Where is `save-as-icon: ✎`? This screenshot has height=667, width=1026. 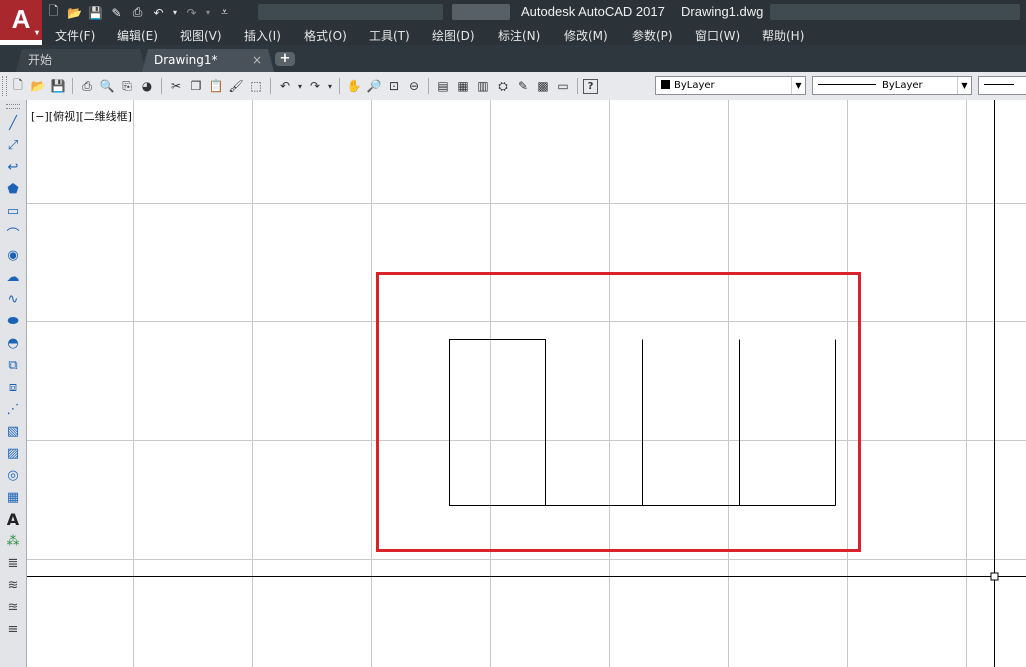 save-as-icon: ✎ is located at coordinates (116, 12).